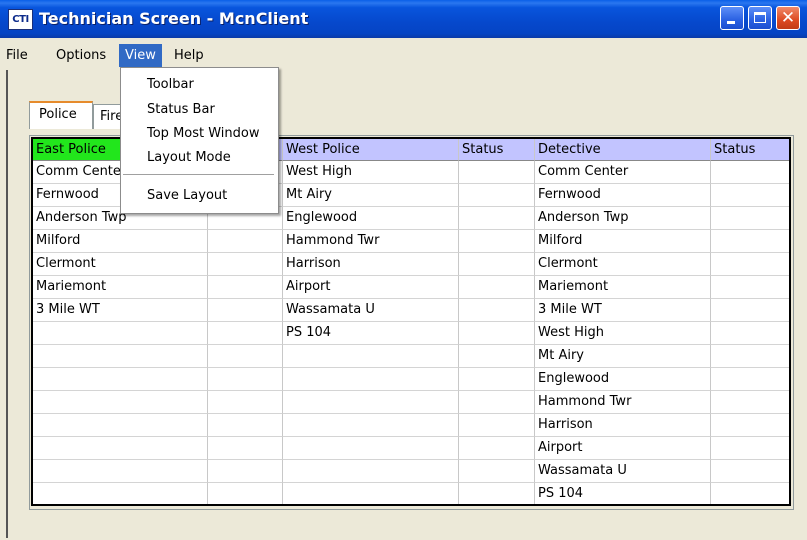  What do you see at coordinates (750, 150) in the screenshot?
I see `header-detective-status: Status` at bounding box center [750, 150].